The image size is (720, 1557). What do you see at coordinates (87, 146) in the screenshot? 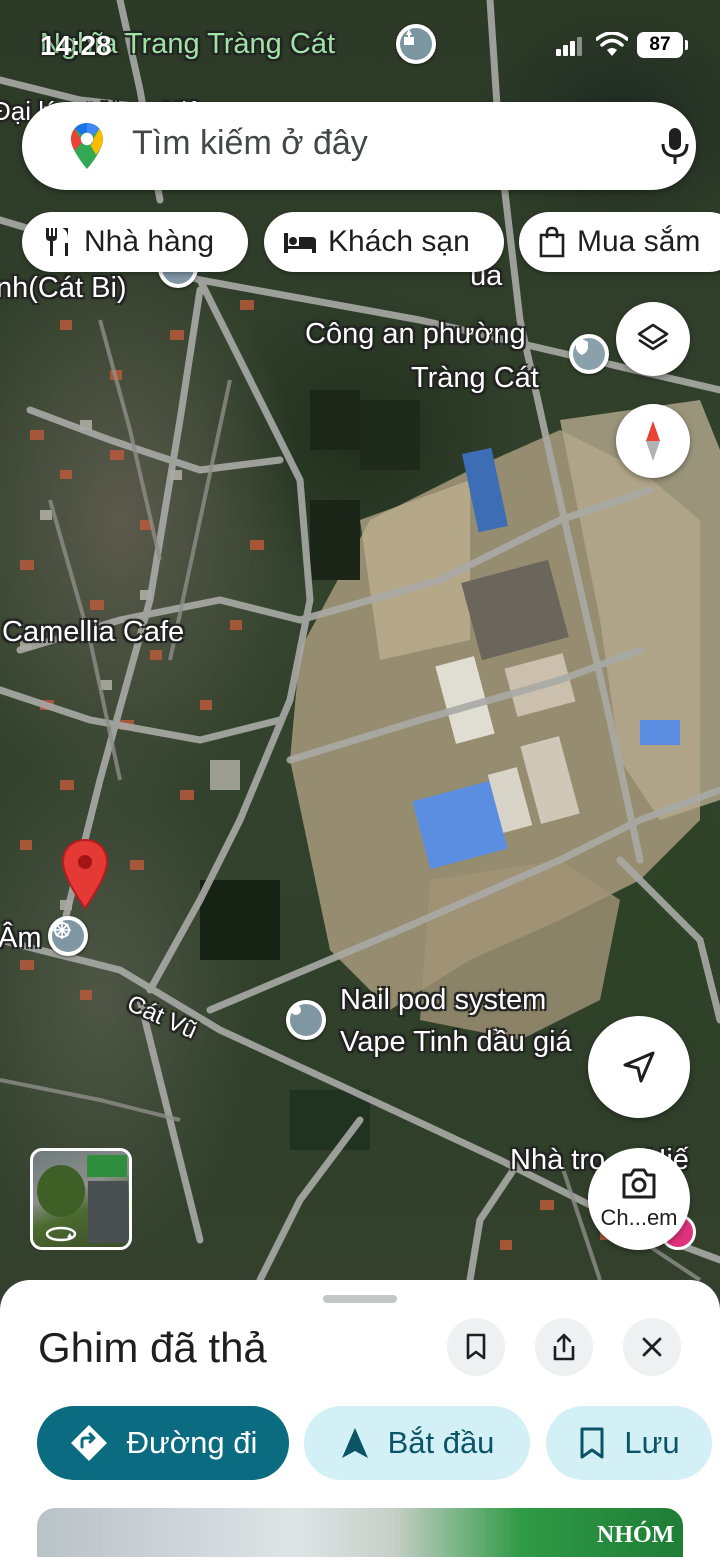
I see `google-maps-logo-icon` at bounding box center [87, 146].